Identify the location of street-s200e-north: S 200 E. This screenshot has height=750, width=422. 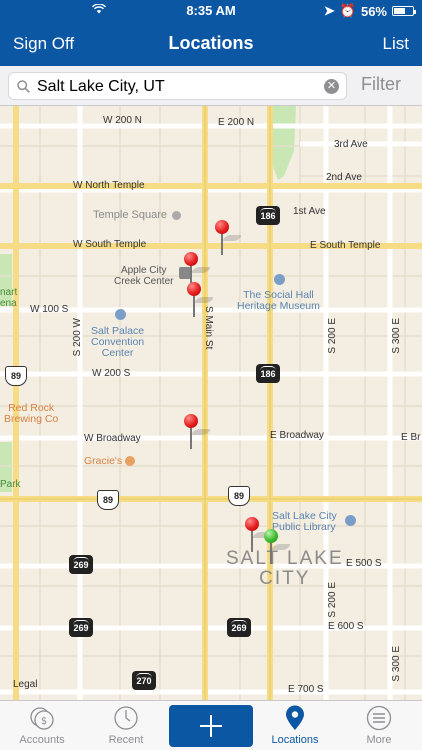
(332, 336).